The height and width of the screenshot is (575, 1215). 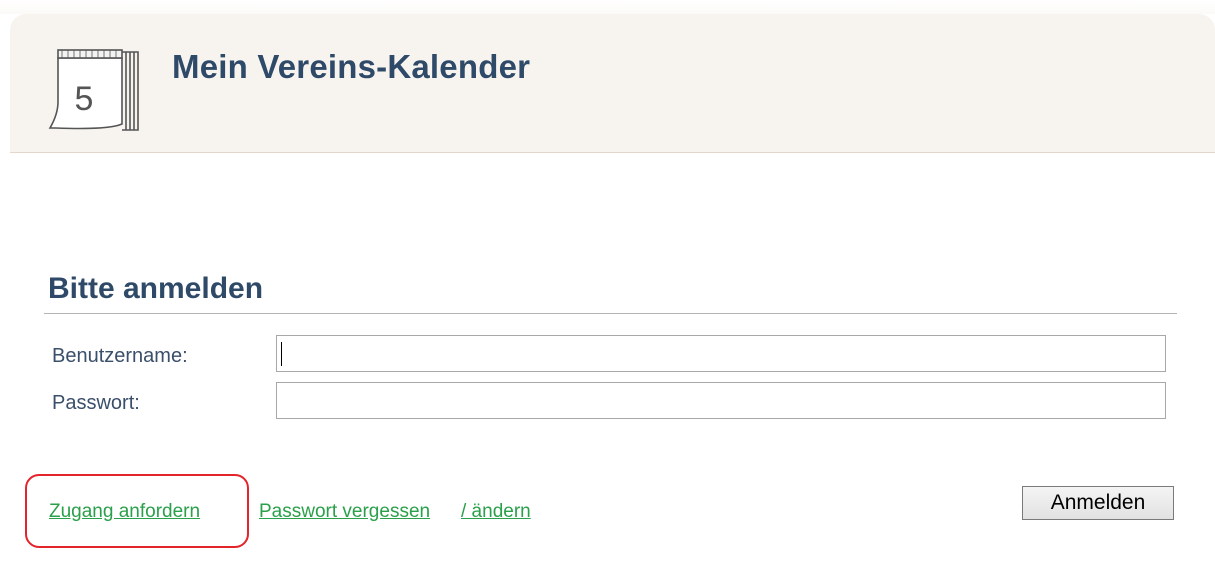 I want to click on change-password-link: / ändern, so click(x=496, y=512).